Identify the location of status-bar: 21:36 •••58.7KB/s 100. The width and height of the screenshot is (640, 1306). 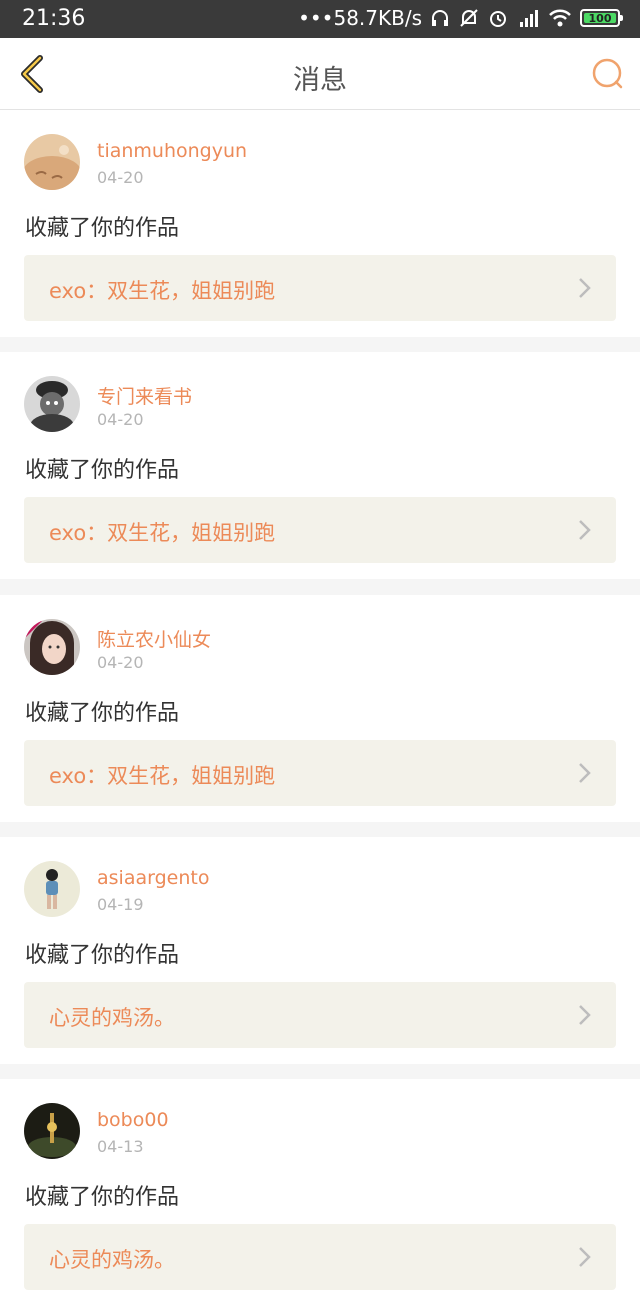
(320, 19).